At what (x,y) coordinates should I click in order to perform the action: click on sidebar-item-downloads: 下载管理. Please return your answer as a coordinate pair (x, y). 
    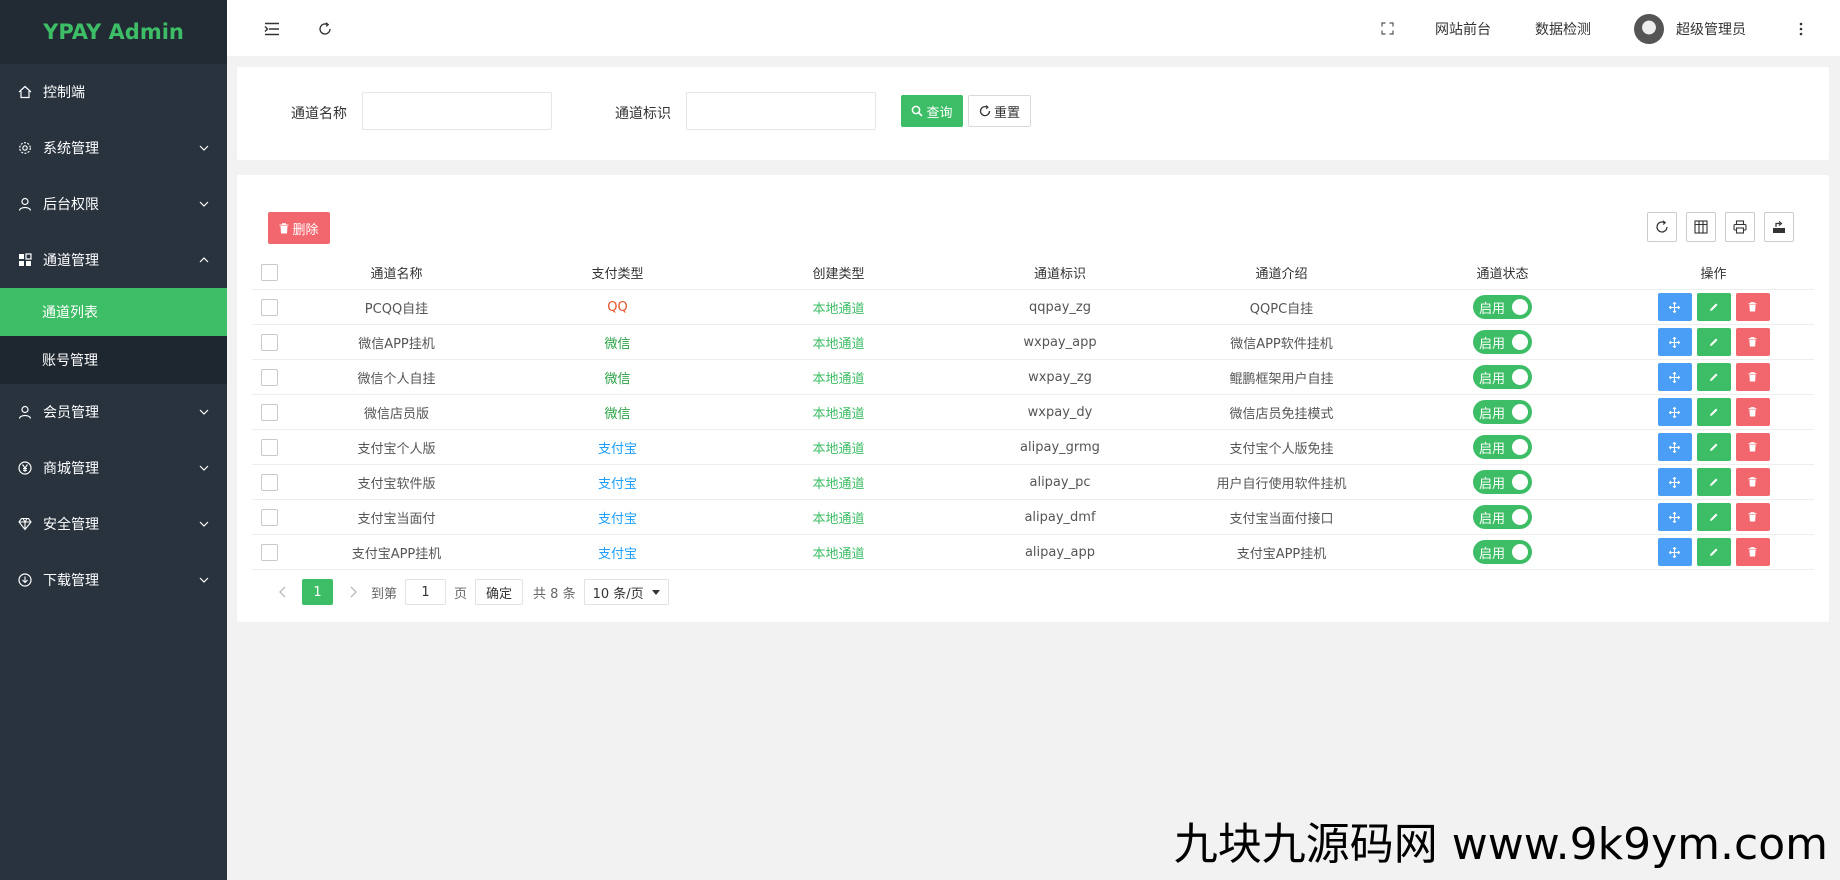
    Looking at the image, I should click on (113, 580).